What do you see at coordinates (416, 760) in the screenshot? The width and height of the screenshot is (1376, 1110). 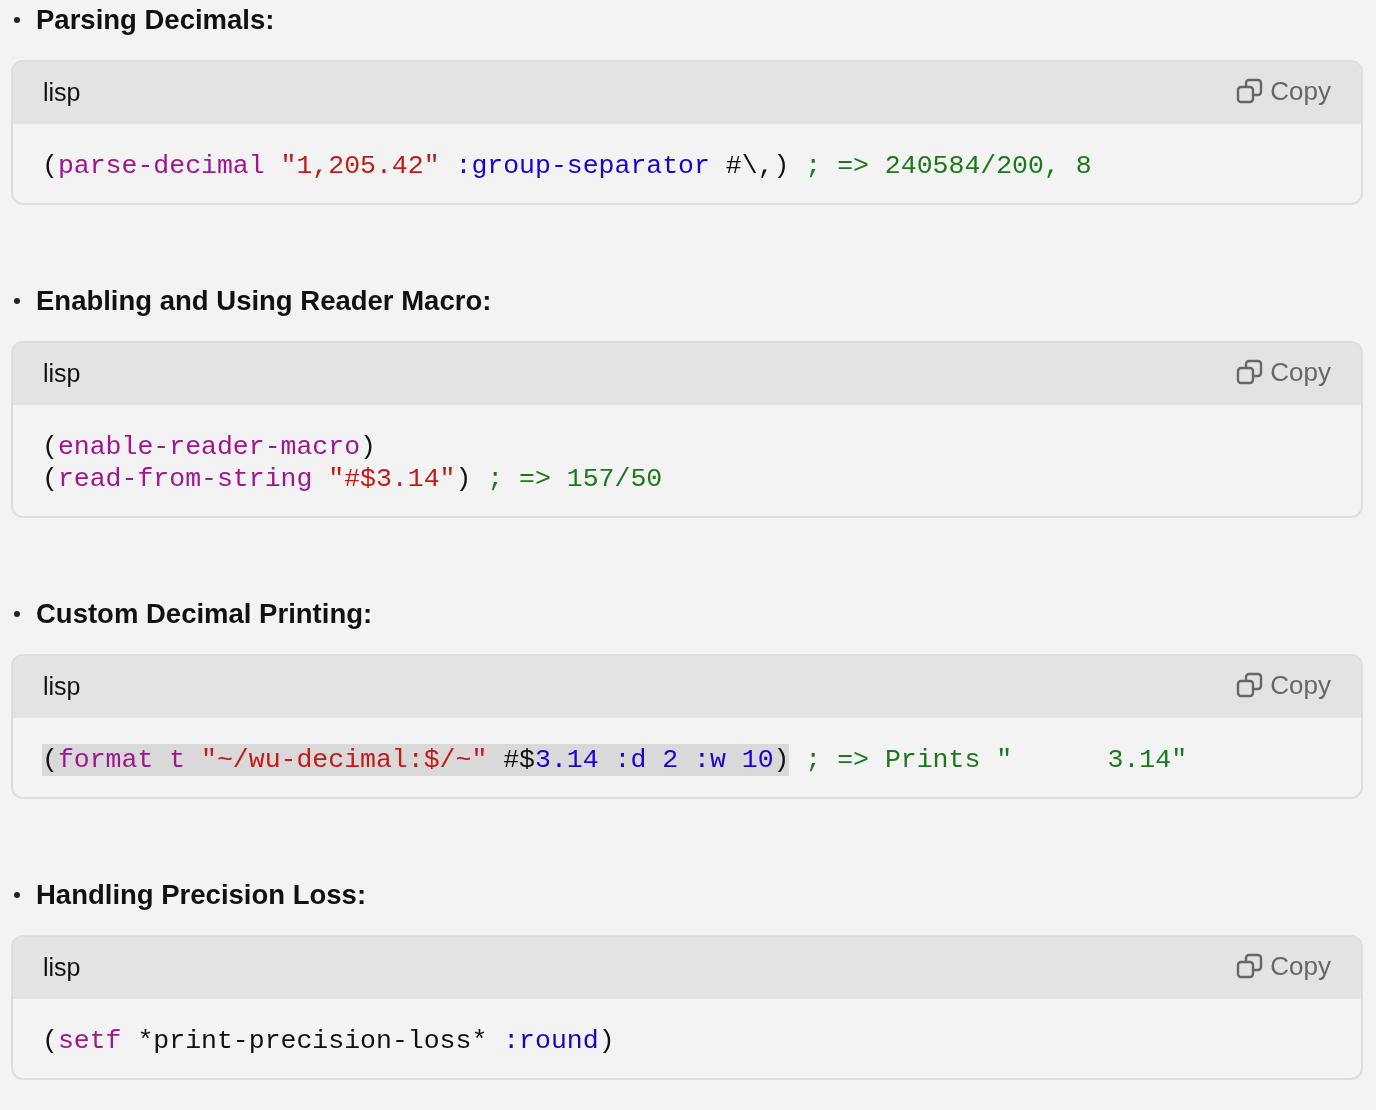 I see `selected-code: (format t "~/wu-decimal:$/~" #$3.14 :d 2 :w 10)` at bounding box center [416, 760].